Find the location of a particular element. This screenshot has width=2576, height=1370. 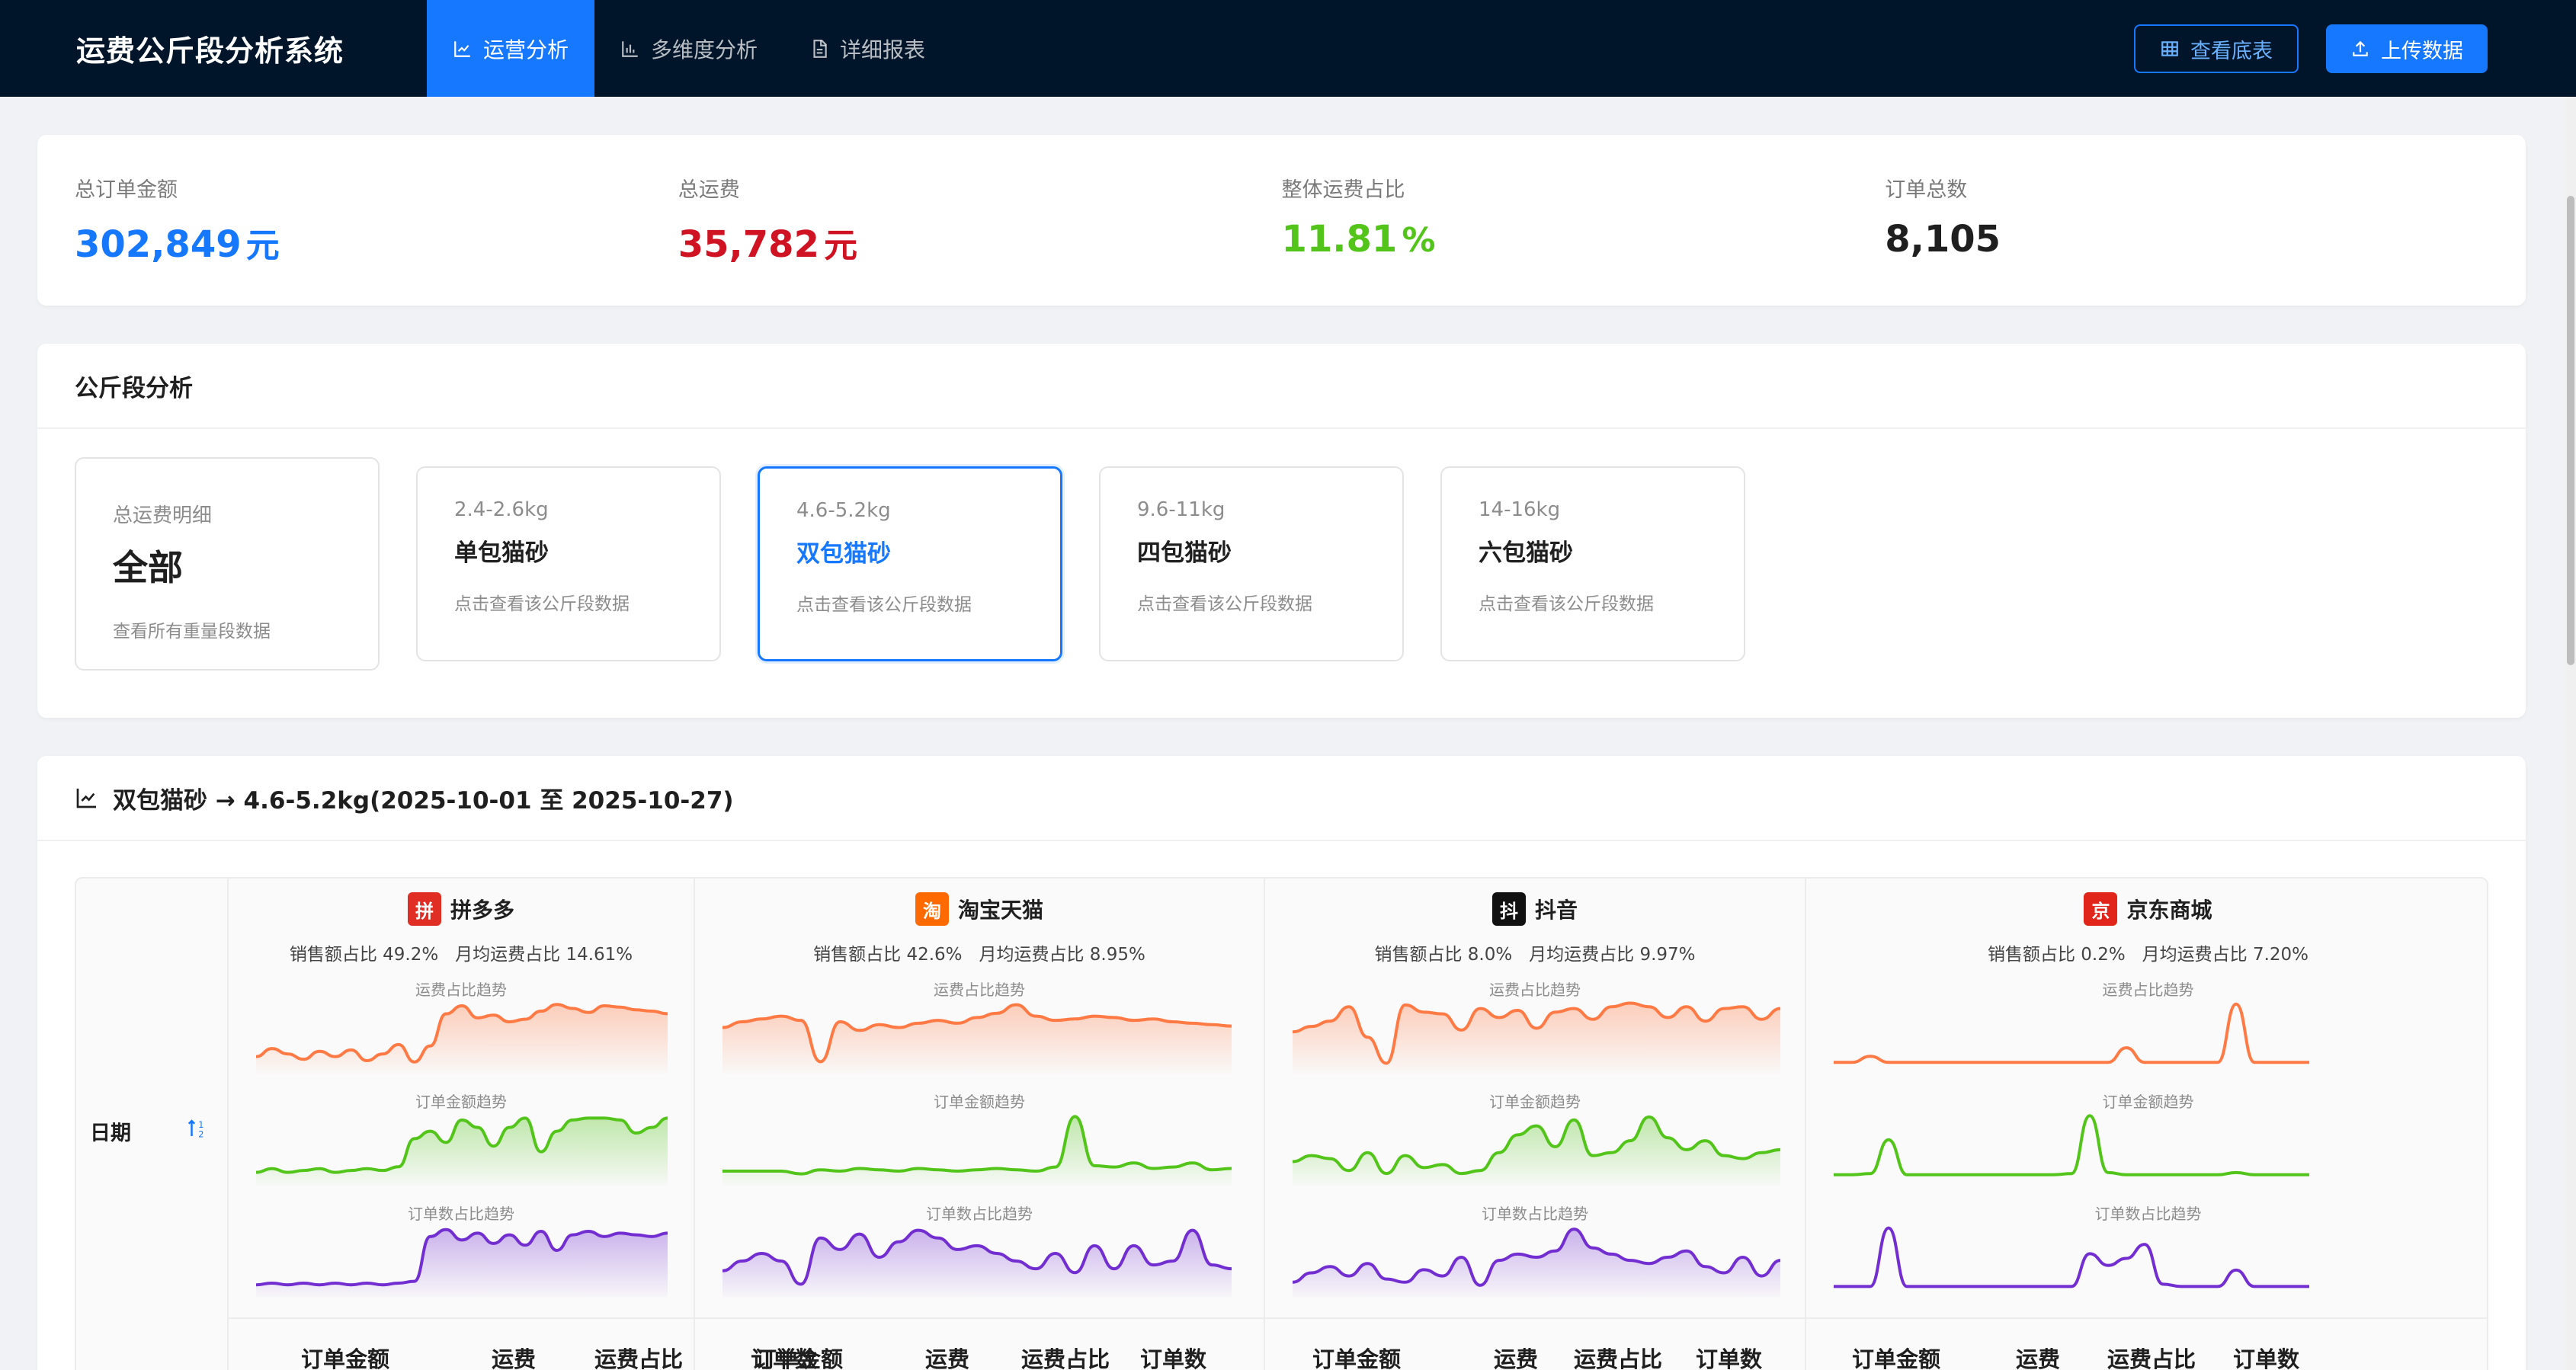

tile-title: 六包猫砂 is located at coordinates (1526, 553).